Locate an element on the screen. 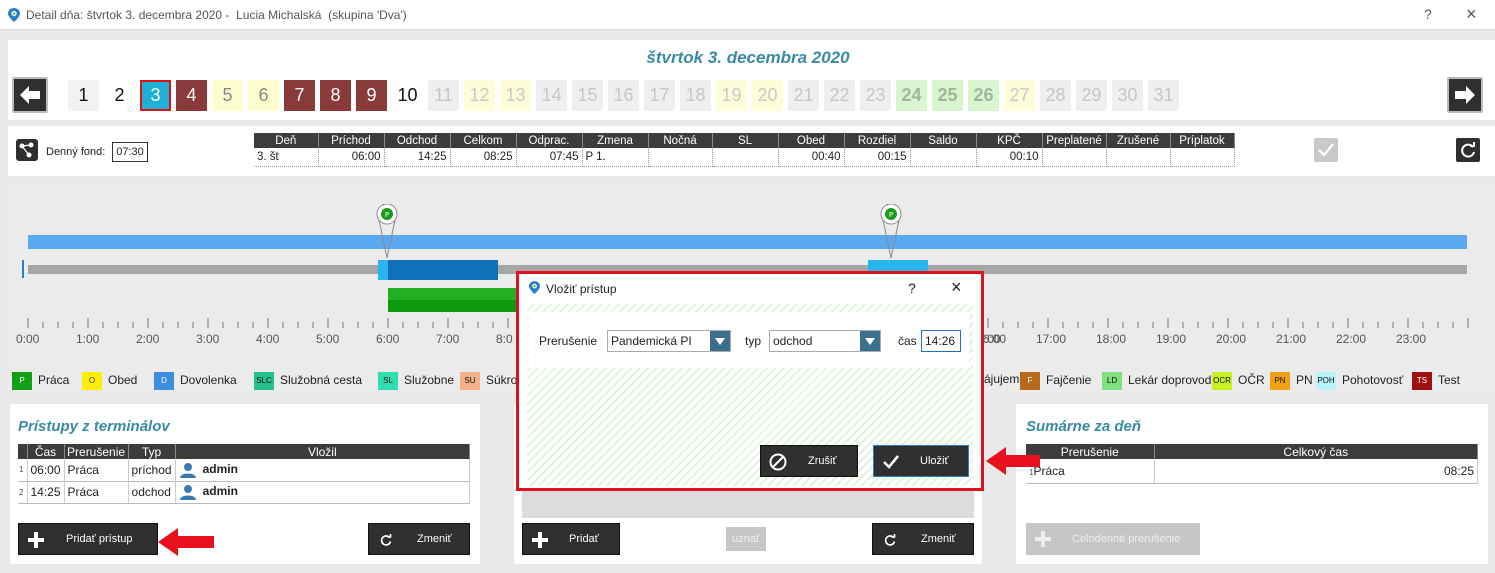 Image resolution: width=1495 pixels, height=573 pixels. table-row: 1 06:00 Práca príchod admin is located at coordinates (244, 470).